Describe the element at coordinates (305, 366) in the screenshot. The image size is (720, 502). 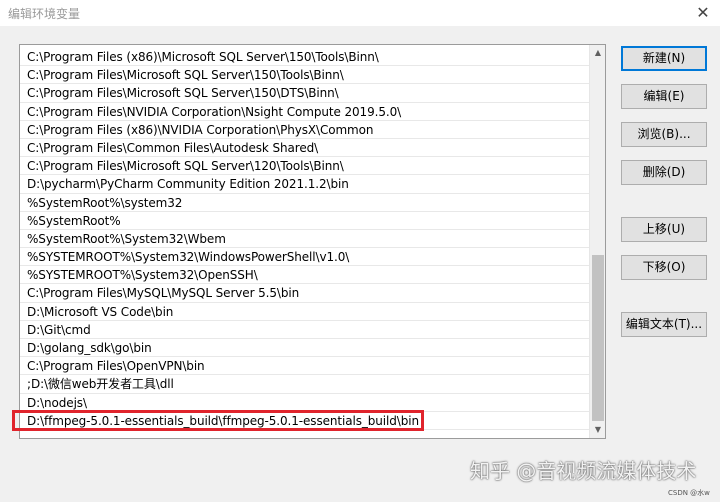
I see `path-list-item: C:\Program Files\OpenVPN\bin` at that location.